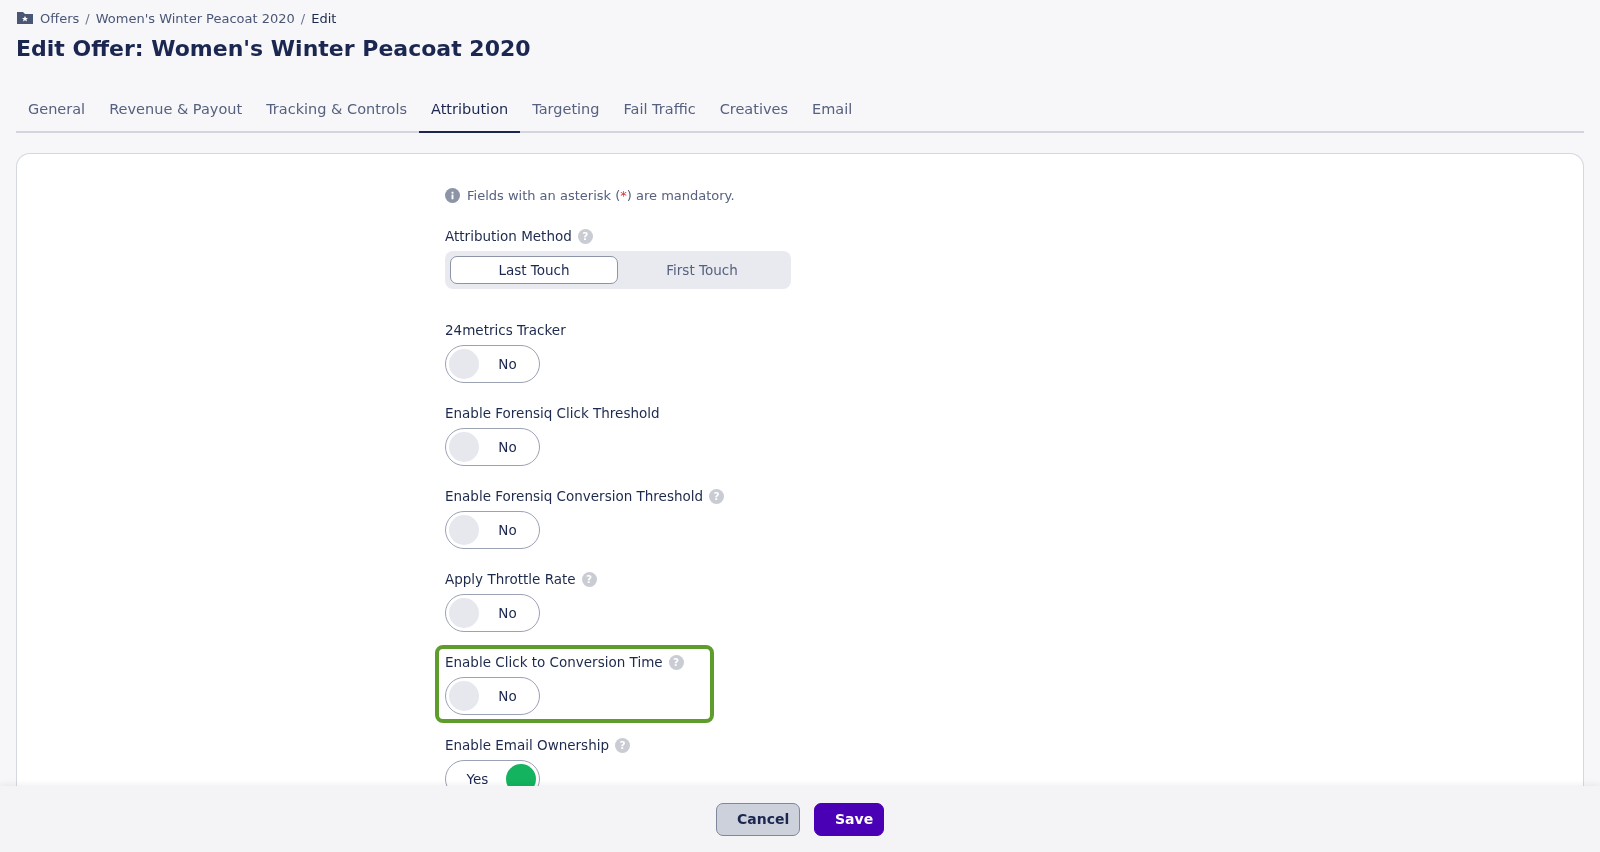 This screenshot has width=1600, height=852. I want to click on tab: General, so click(57, 113).